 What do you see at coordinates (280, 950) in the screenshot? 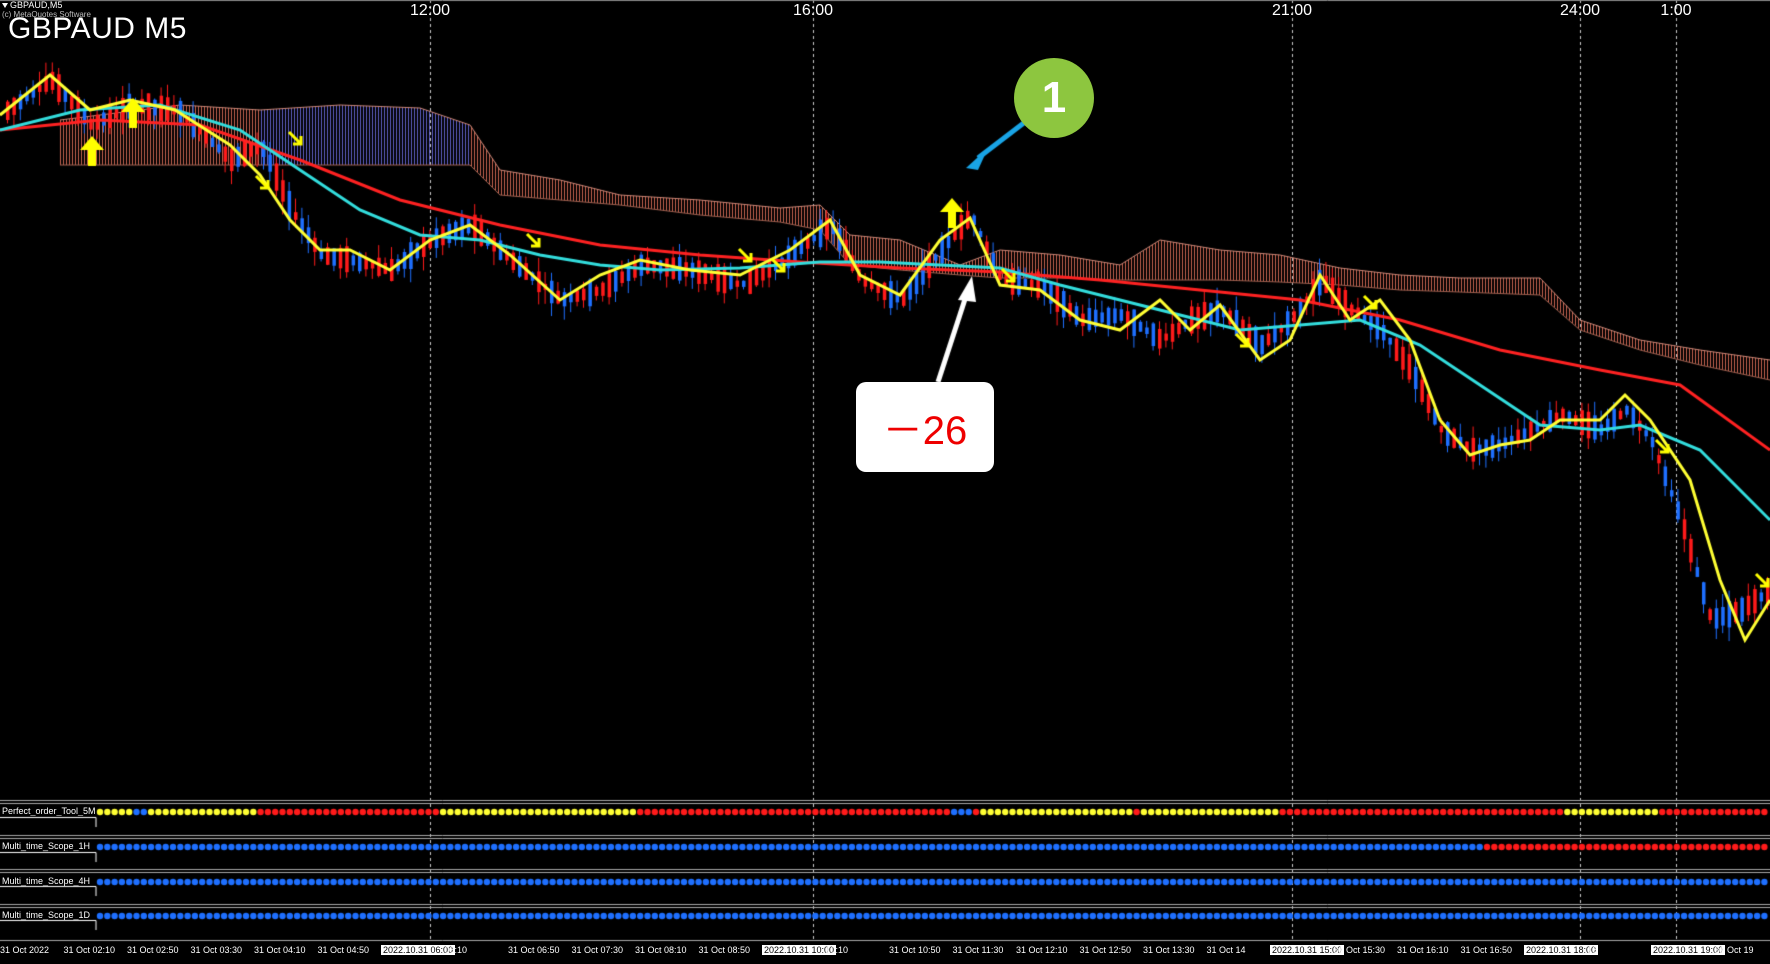
I see `bottom-time-label: 31 Oct 04:10` at bounding box center [280, 950].